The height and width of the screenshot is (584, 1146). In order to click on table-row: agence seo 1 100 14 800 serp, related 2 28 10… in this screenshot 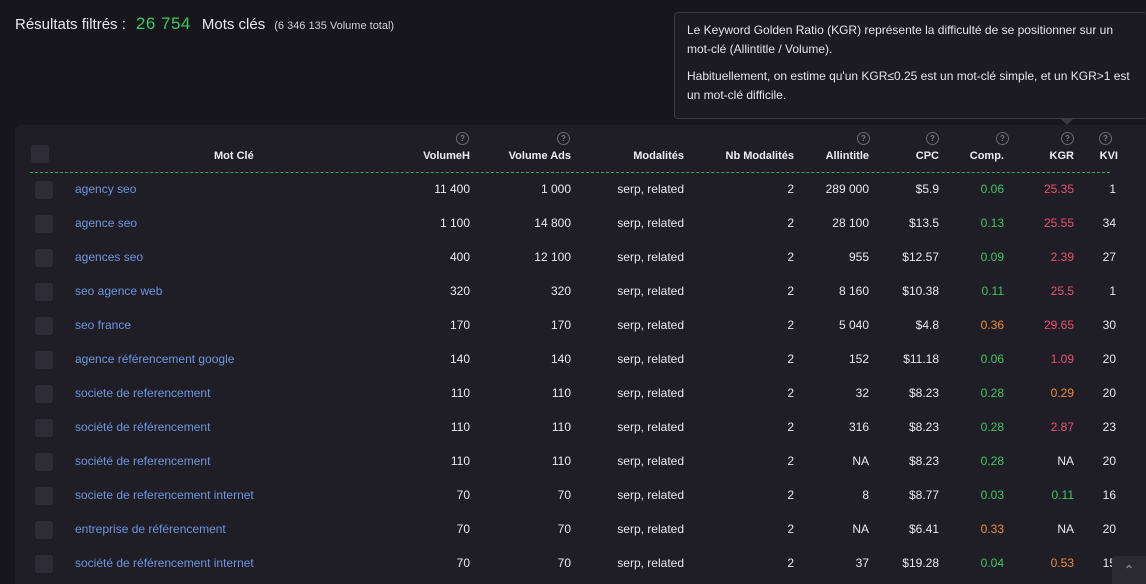, I will do `click(580, 224)`.